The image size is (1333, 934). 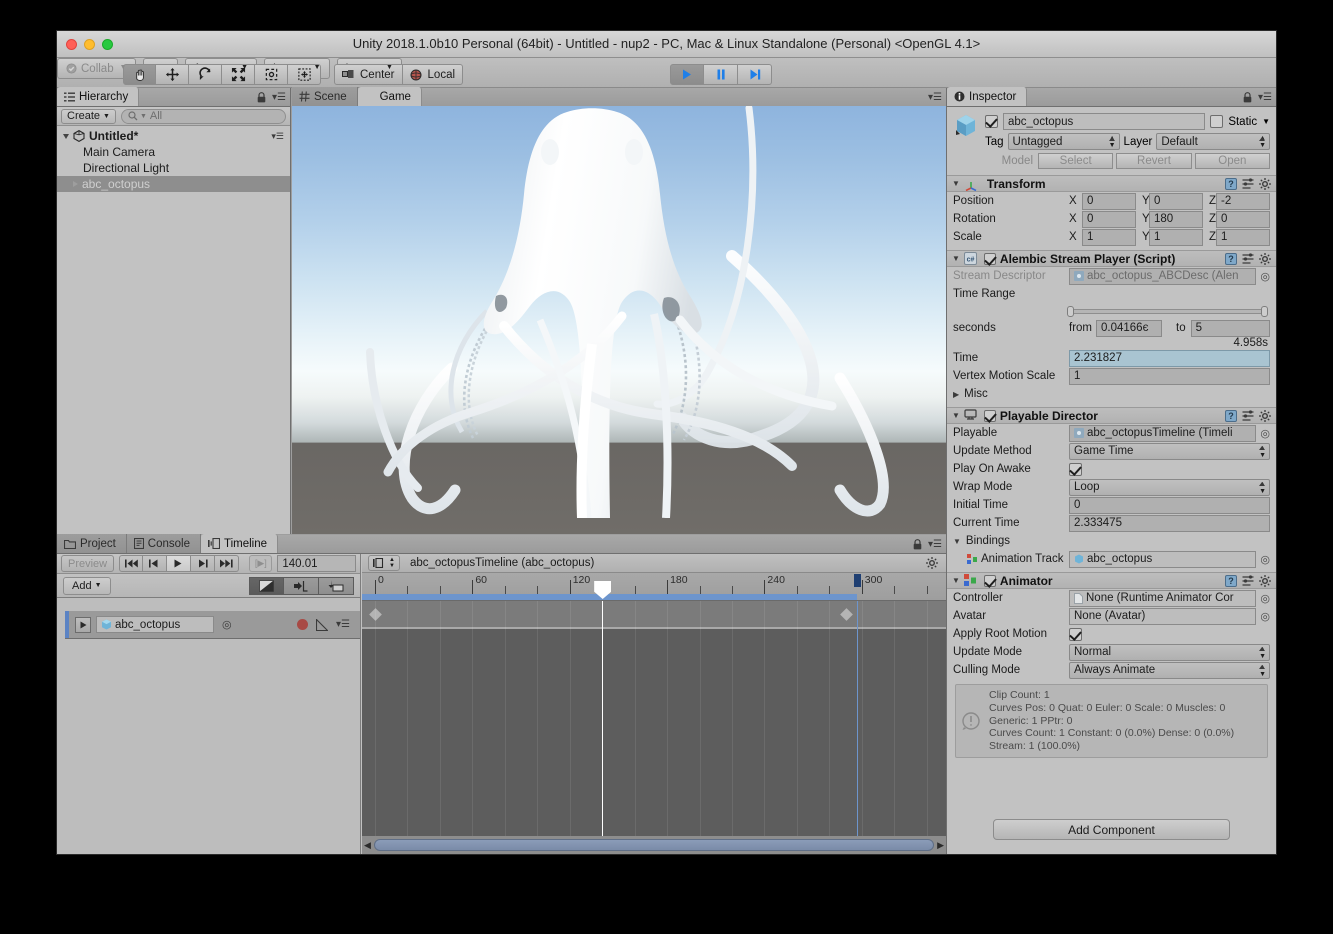 I want to click on frame-input: 140.01, so click(x=317, y=563).